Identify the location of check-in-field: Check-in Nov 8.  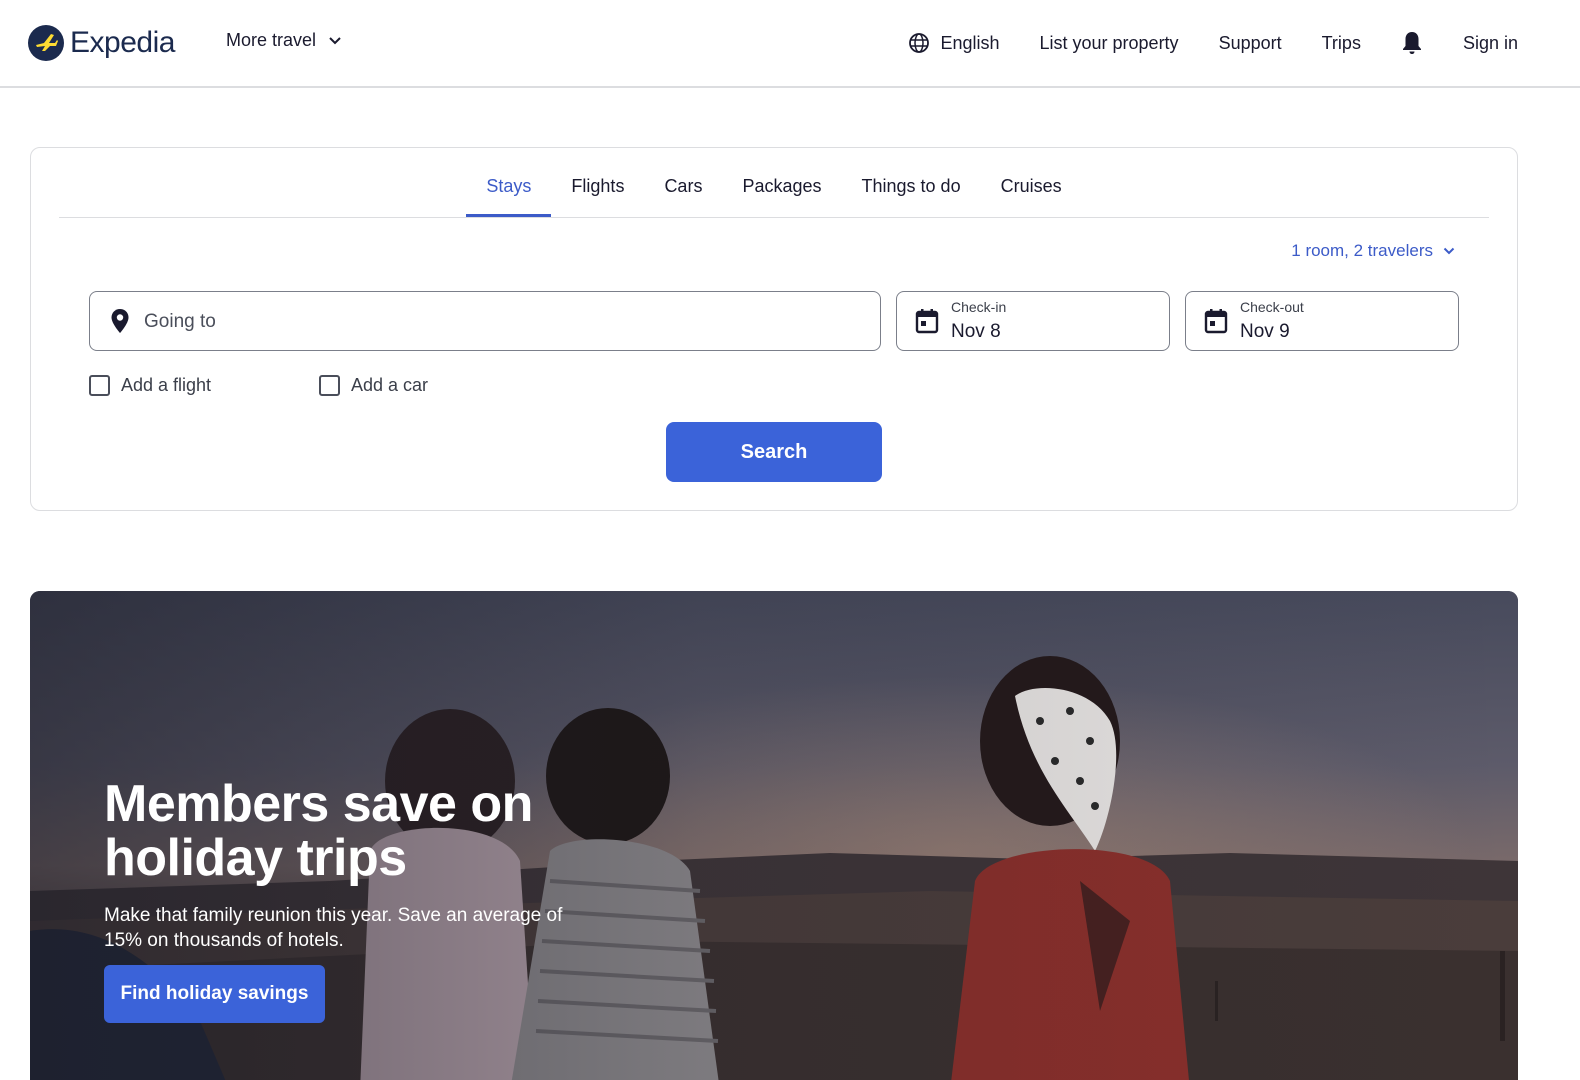
(1033, 321).